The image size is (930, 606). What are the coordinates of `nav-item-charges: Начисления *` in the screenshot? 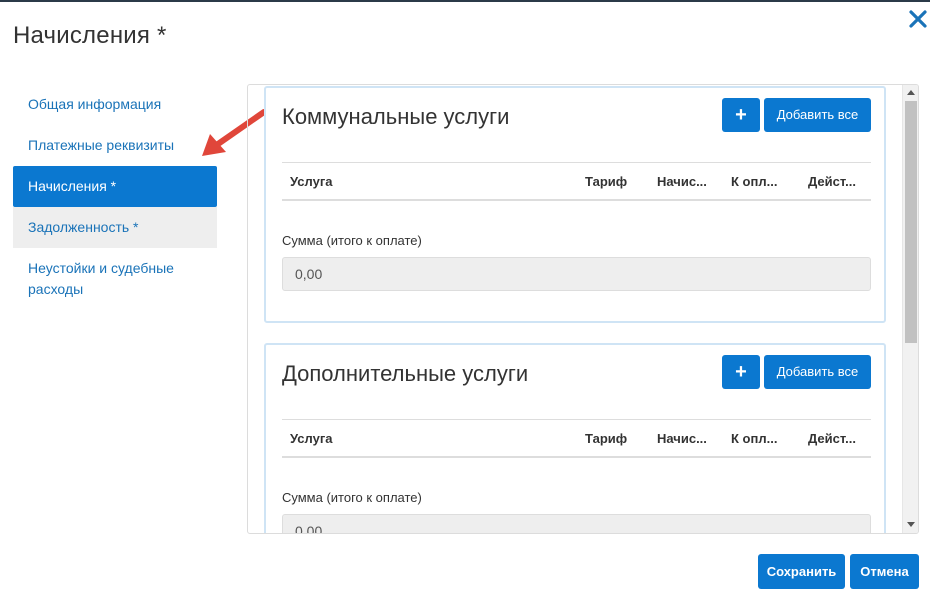 It's located at (115, 186).